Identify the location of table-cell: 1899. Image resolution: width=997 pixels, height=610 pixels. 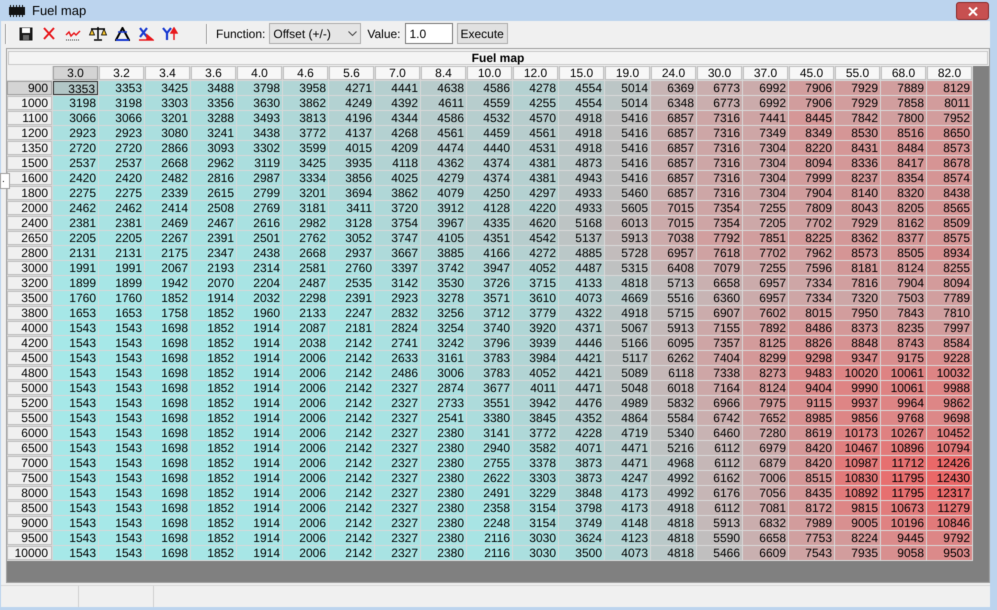
(121, 283).